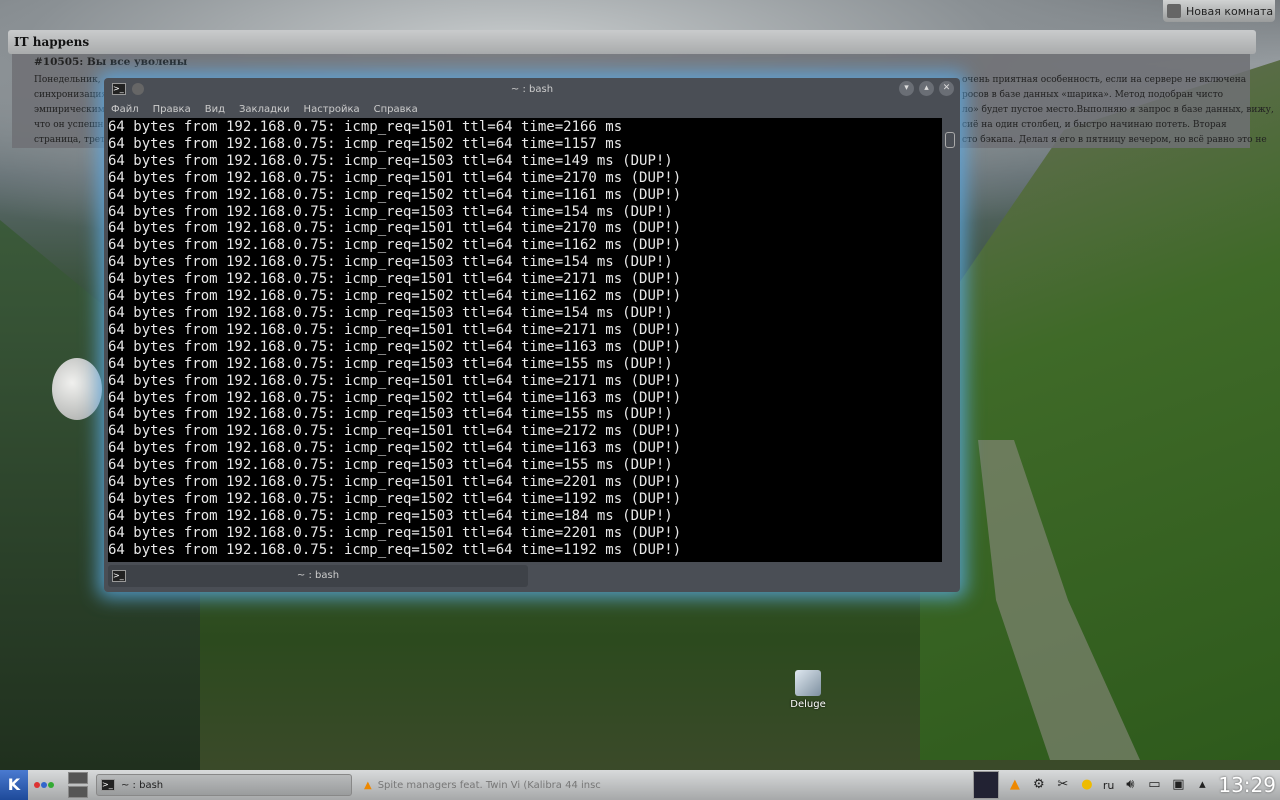  Describe the element at coordinates (1109, 785) in the screenshot. I see `keyboard-layout: ru` at that location.